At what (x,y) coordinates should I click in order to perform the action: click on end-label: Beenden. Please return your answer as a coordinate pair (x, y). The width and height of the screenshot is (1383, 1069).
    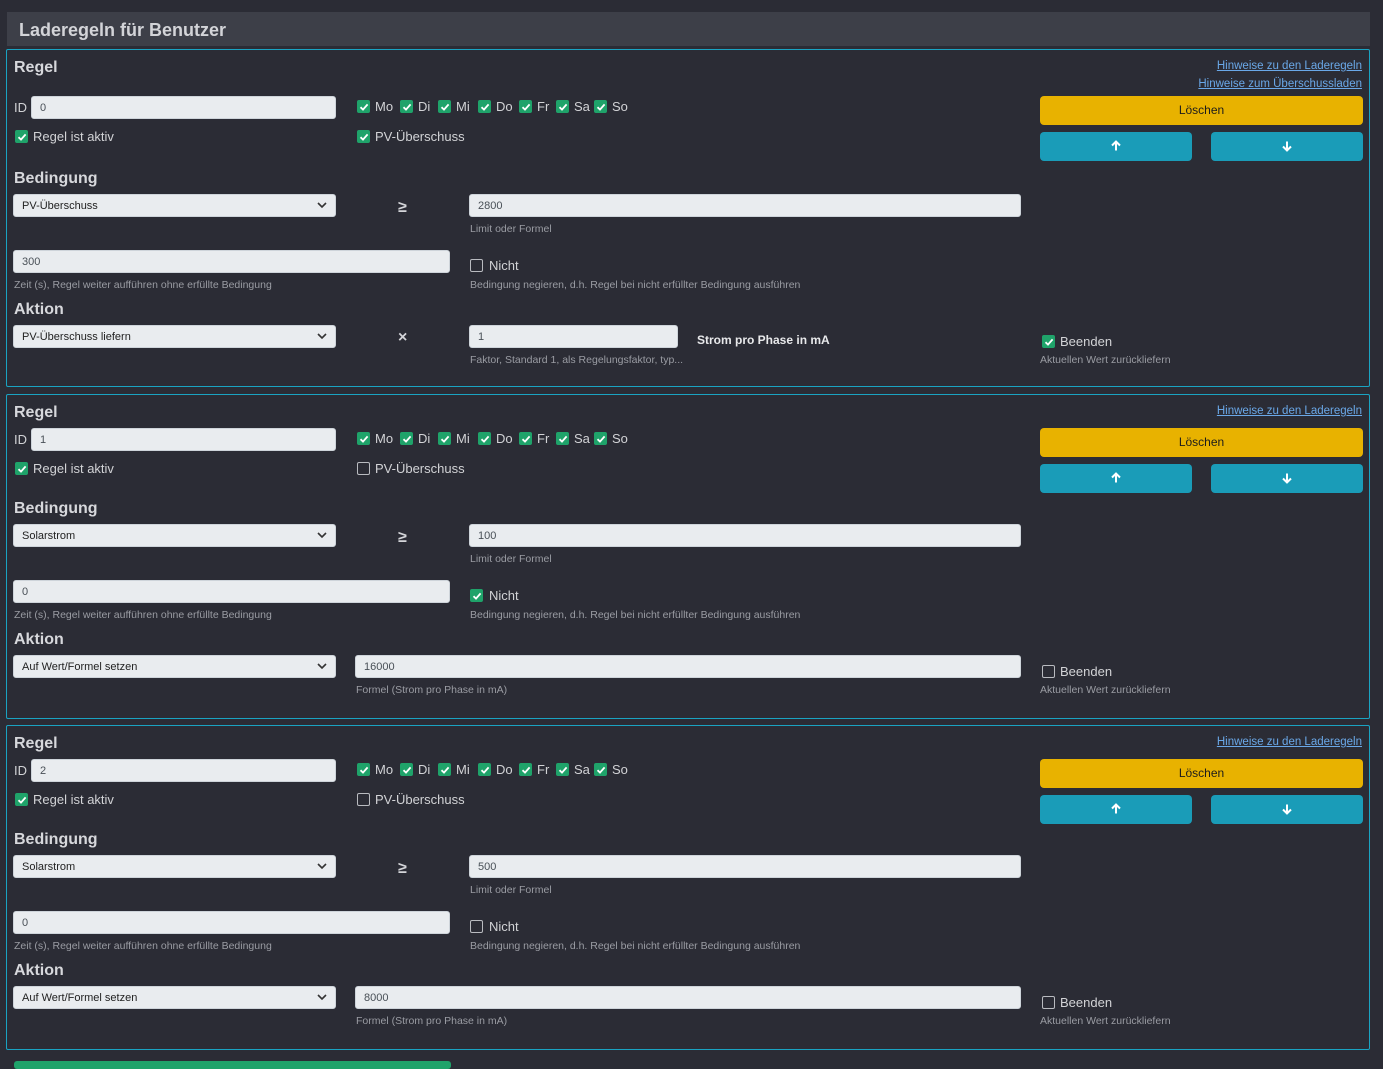
    Looking at the image, I should click on (1086, 341).